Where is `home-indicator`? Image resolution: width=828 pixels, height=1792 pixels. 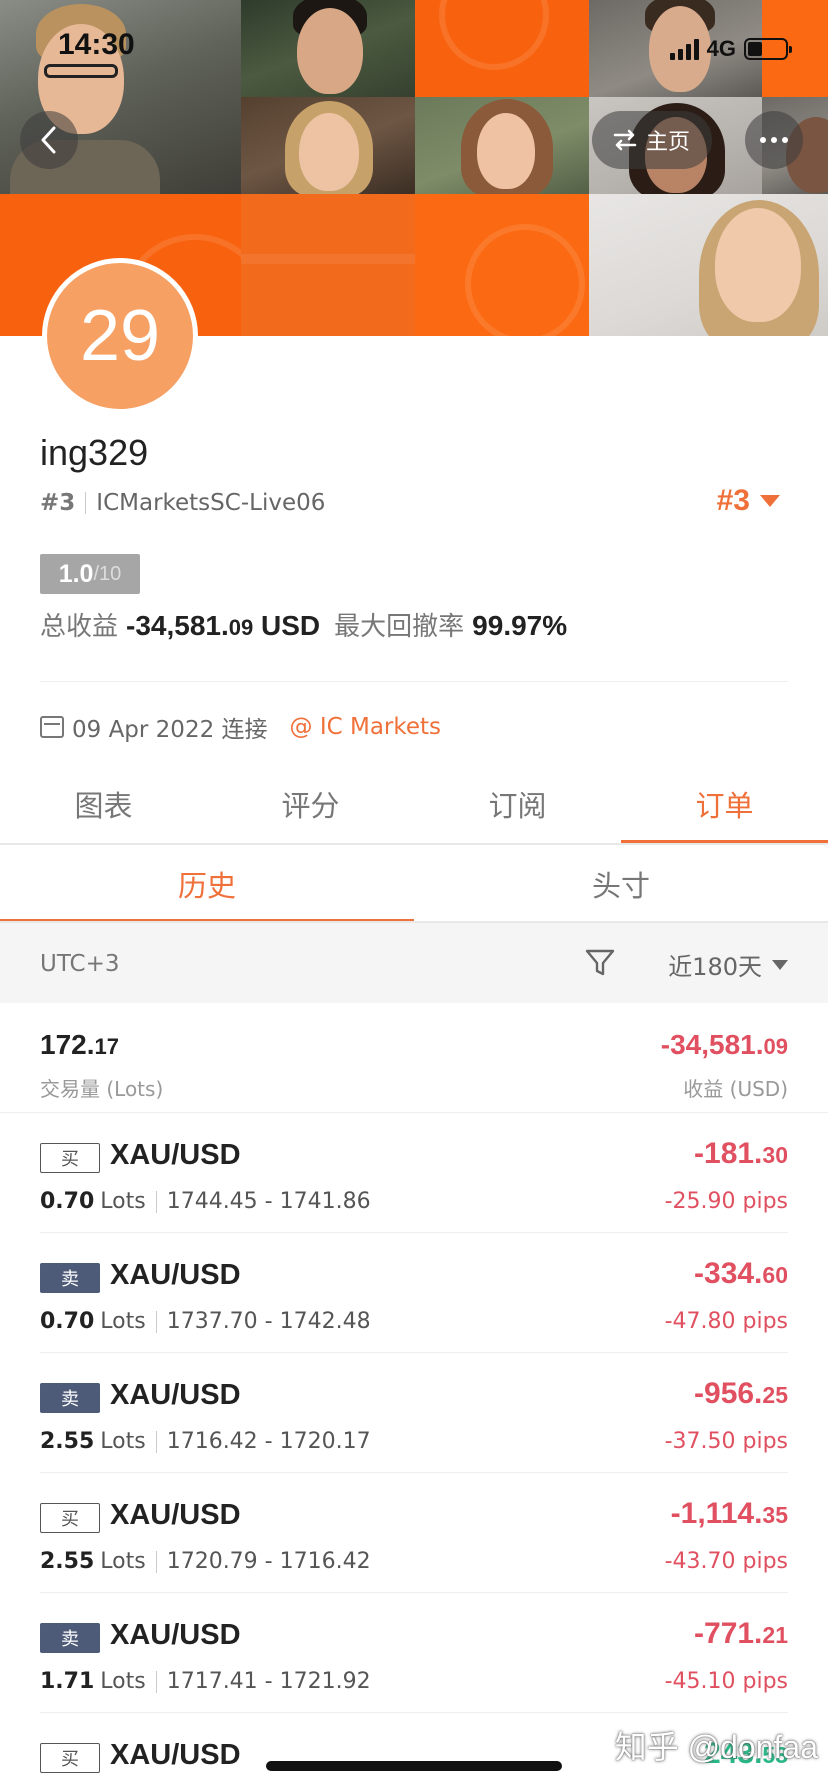 home-indicator is located at coordinates (414, 1766).